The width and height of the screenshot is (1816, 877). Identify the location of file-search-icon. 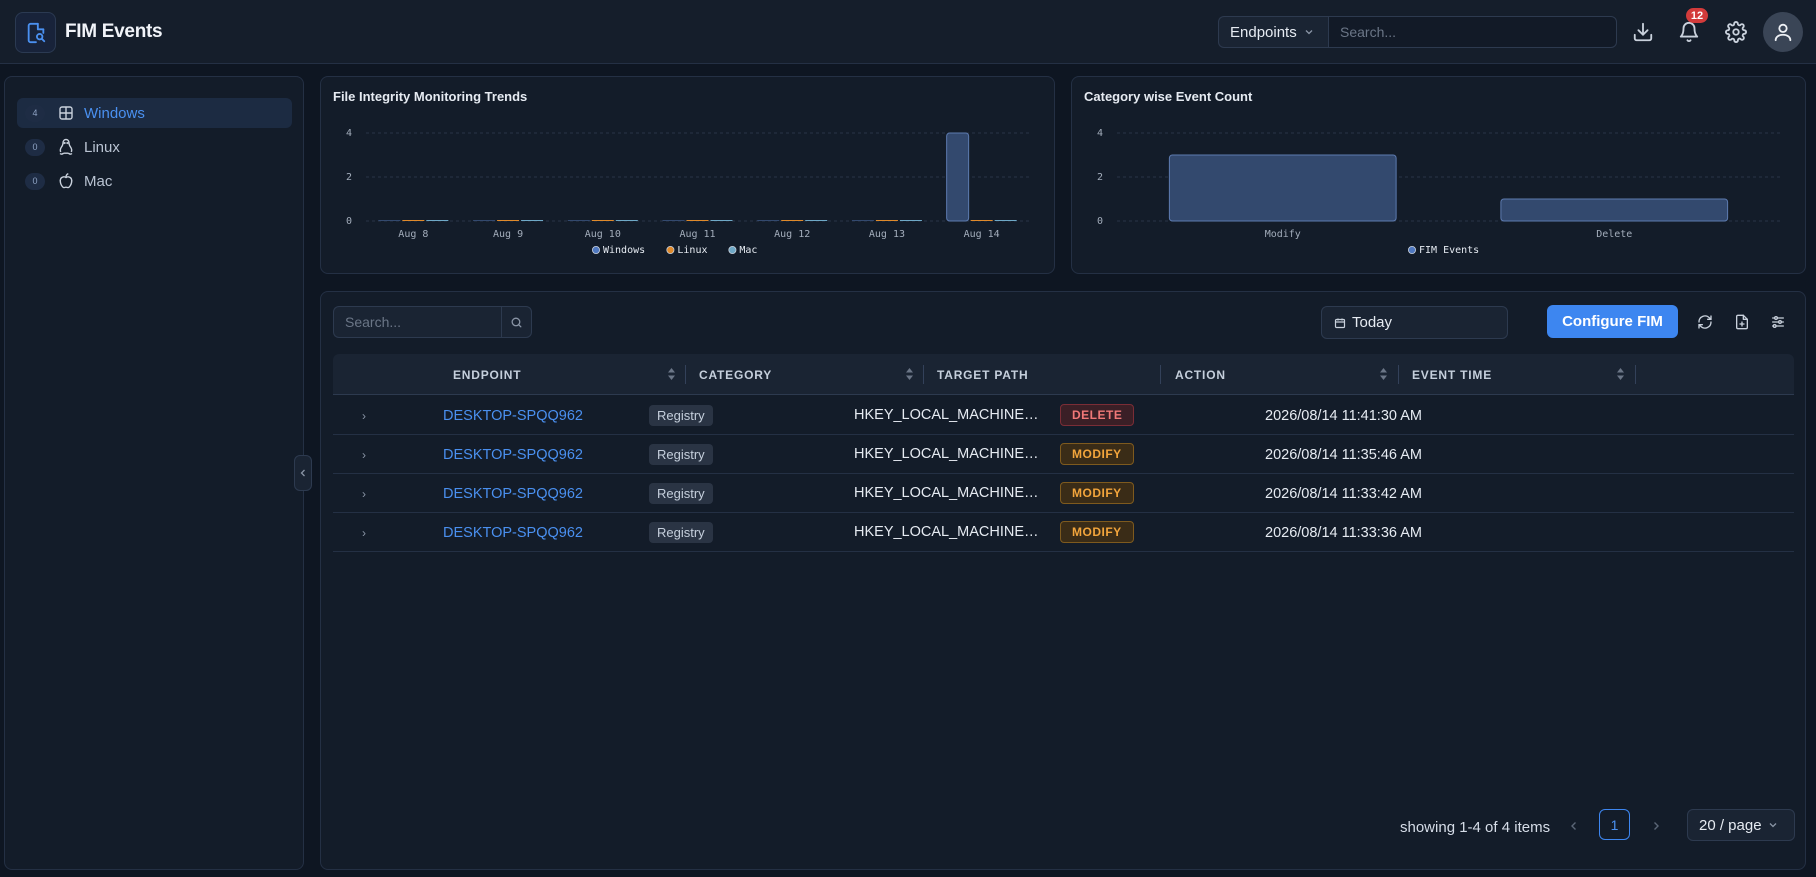
(35, 32).